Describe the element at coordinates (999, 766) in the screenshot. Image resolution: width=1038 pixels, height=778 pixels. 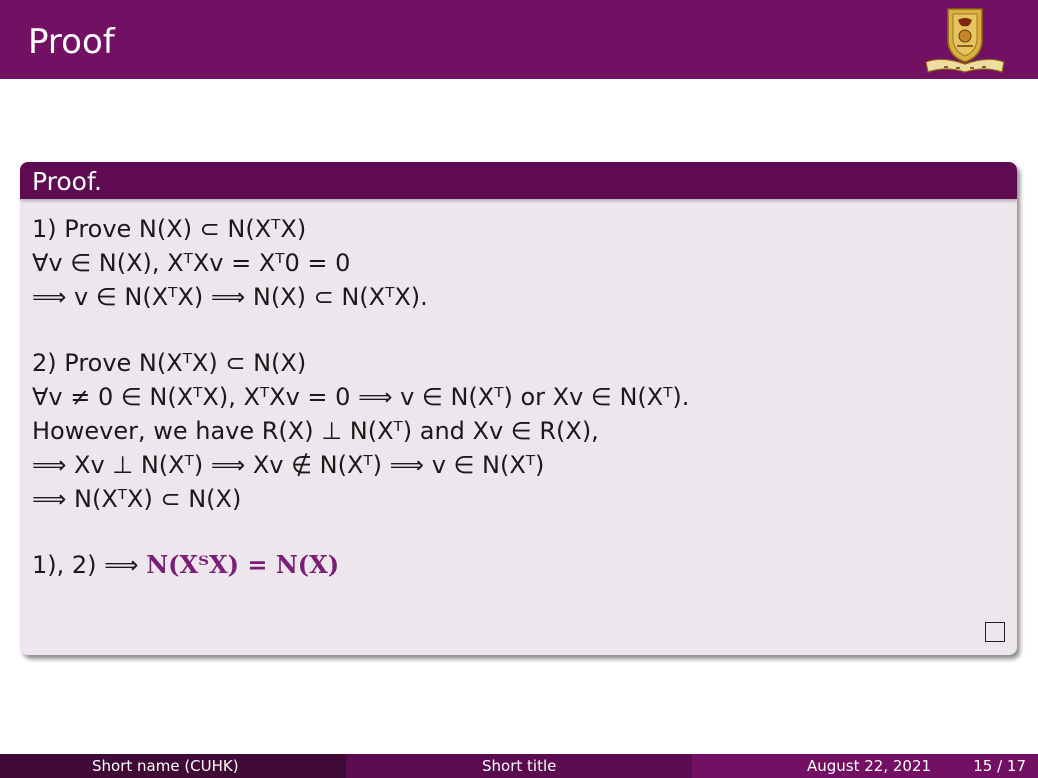
I see `footer-page-number: 15 / 17` at that location.